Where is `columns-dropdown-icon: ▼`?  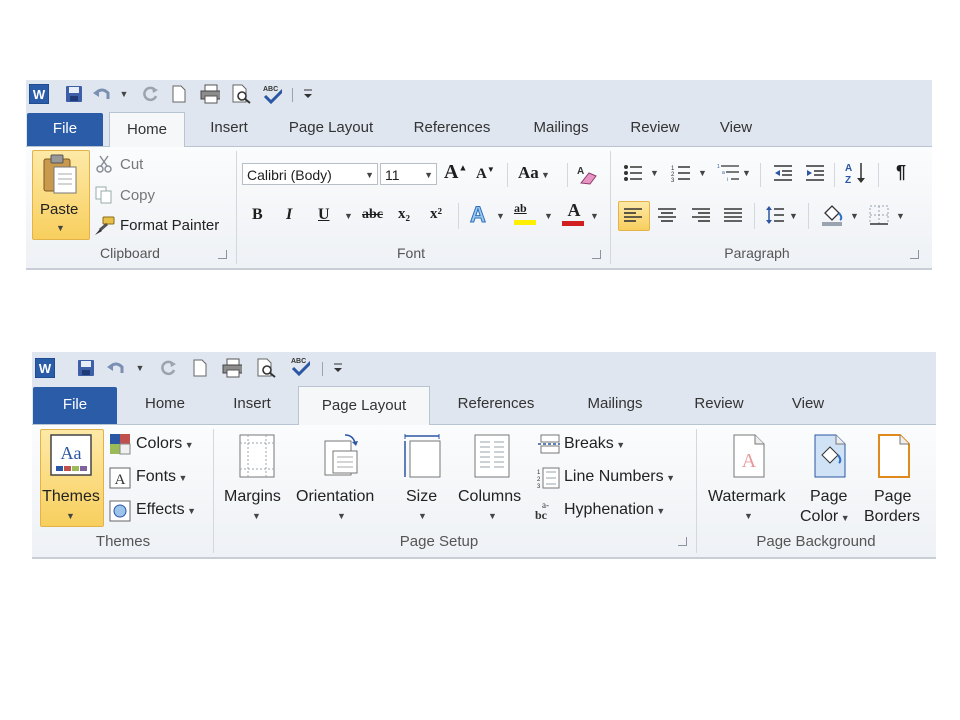 columns-dropdown-icon: ▼ is located at coordinates (492, 516).